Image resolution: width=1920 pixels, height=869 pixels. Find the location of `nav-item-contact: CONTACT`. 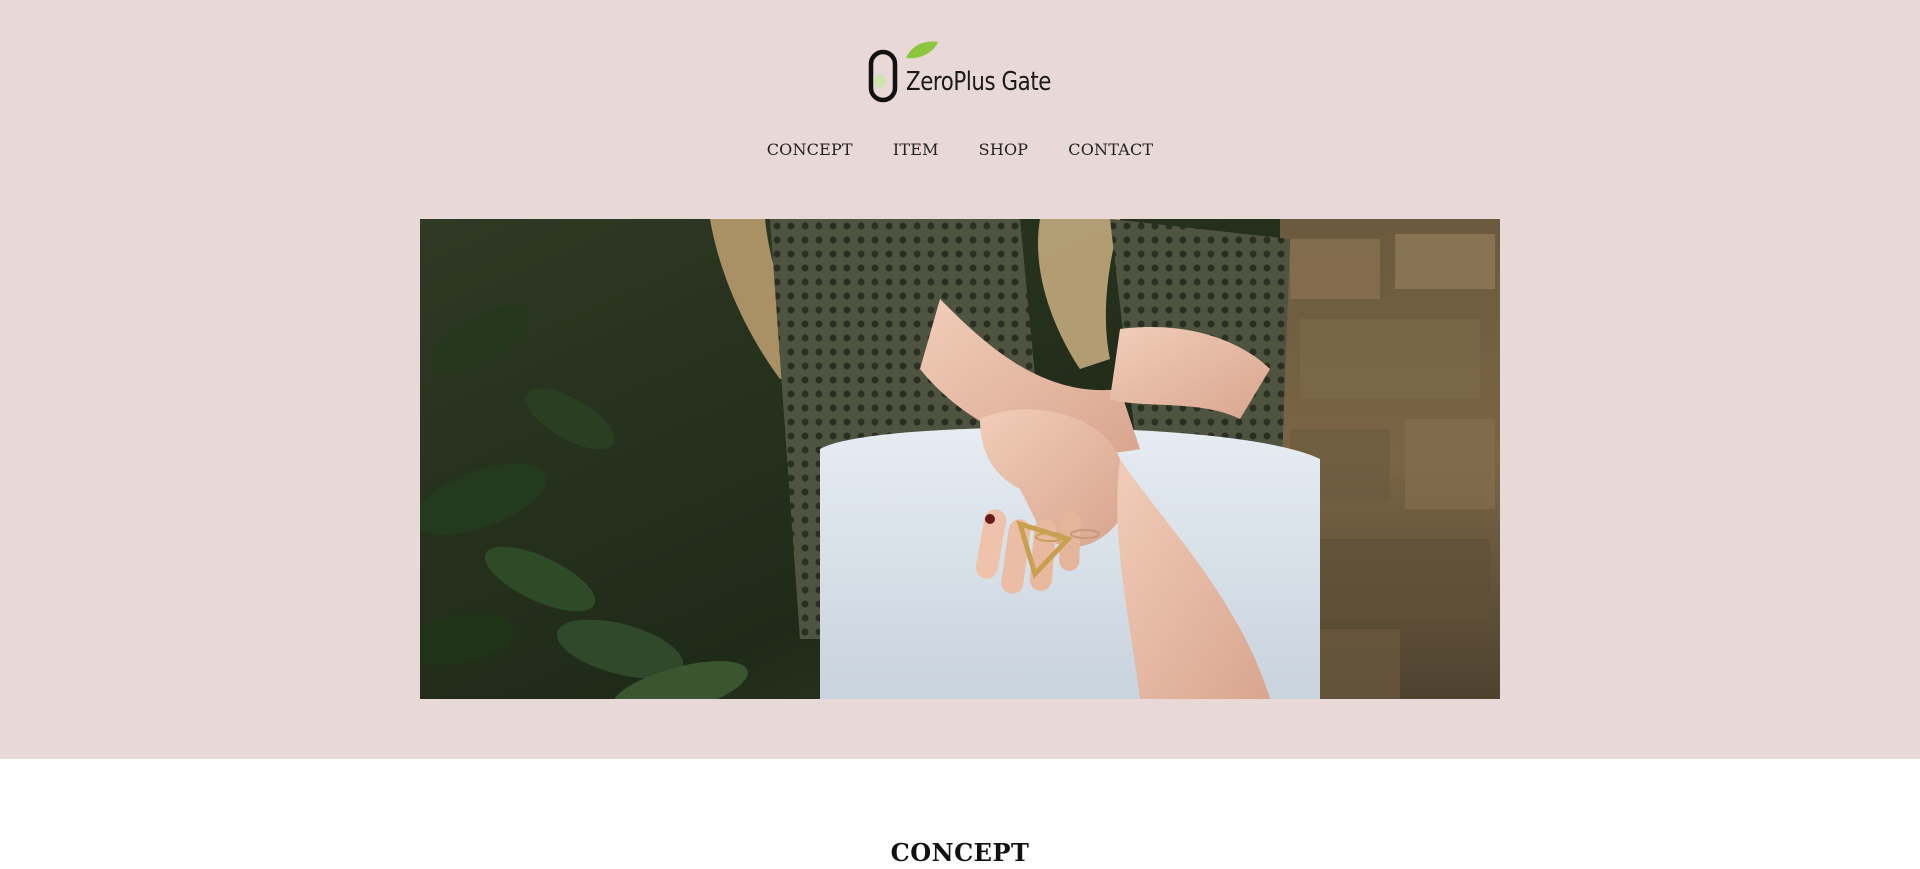

nav-item-contact: CONTACT is located at coordinates (1110, 149).